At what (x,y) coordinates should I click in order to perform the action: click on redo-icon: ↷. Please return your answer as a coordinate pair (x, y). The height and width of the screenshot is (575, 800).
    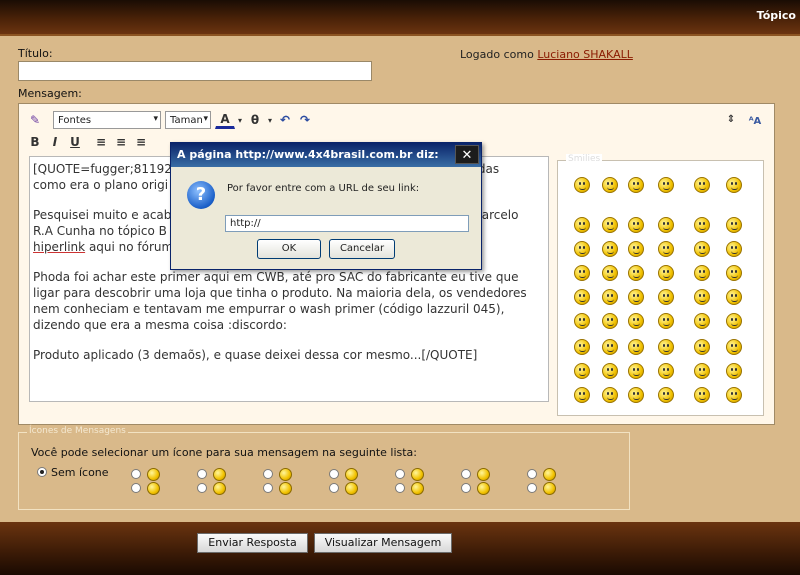
    Looking at the image, I should click on (305, 120).